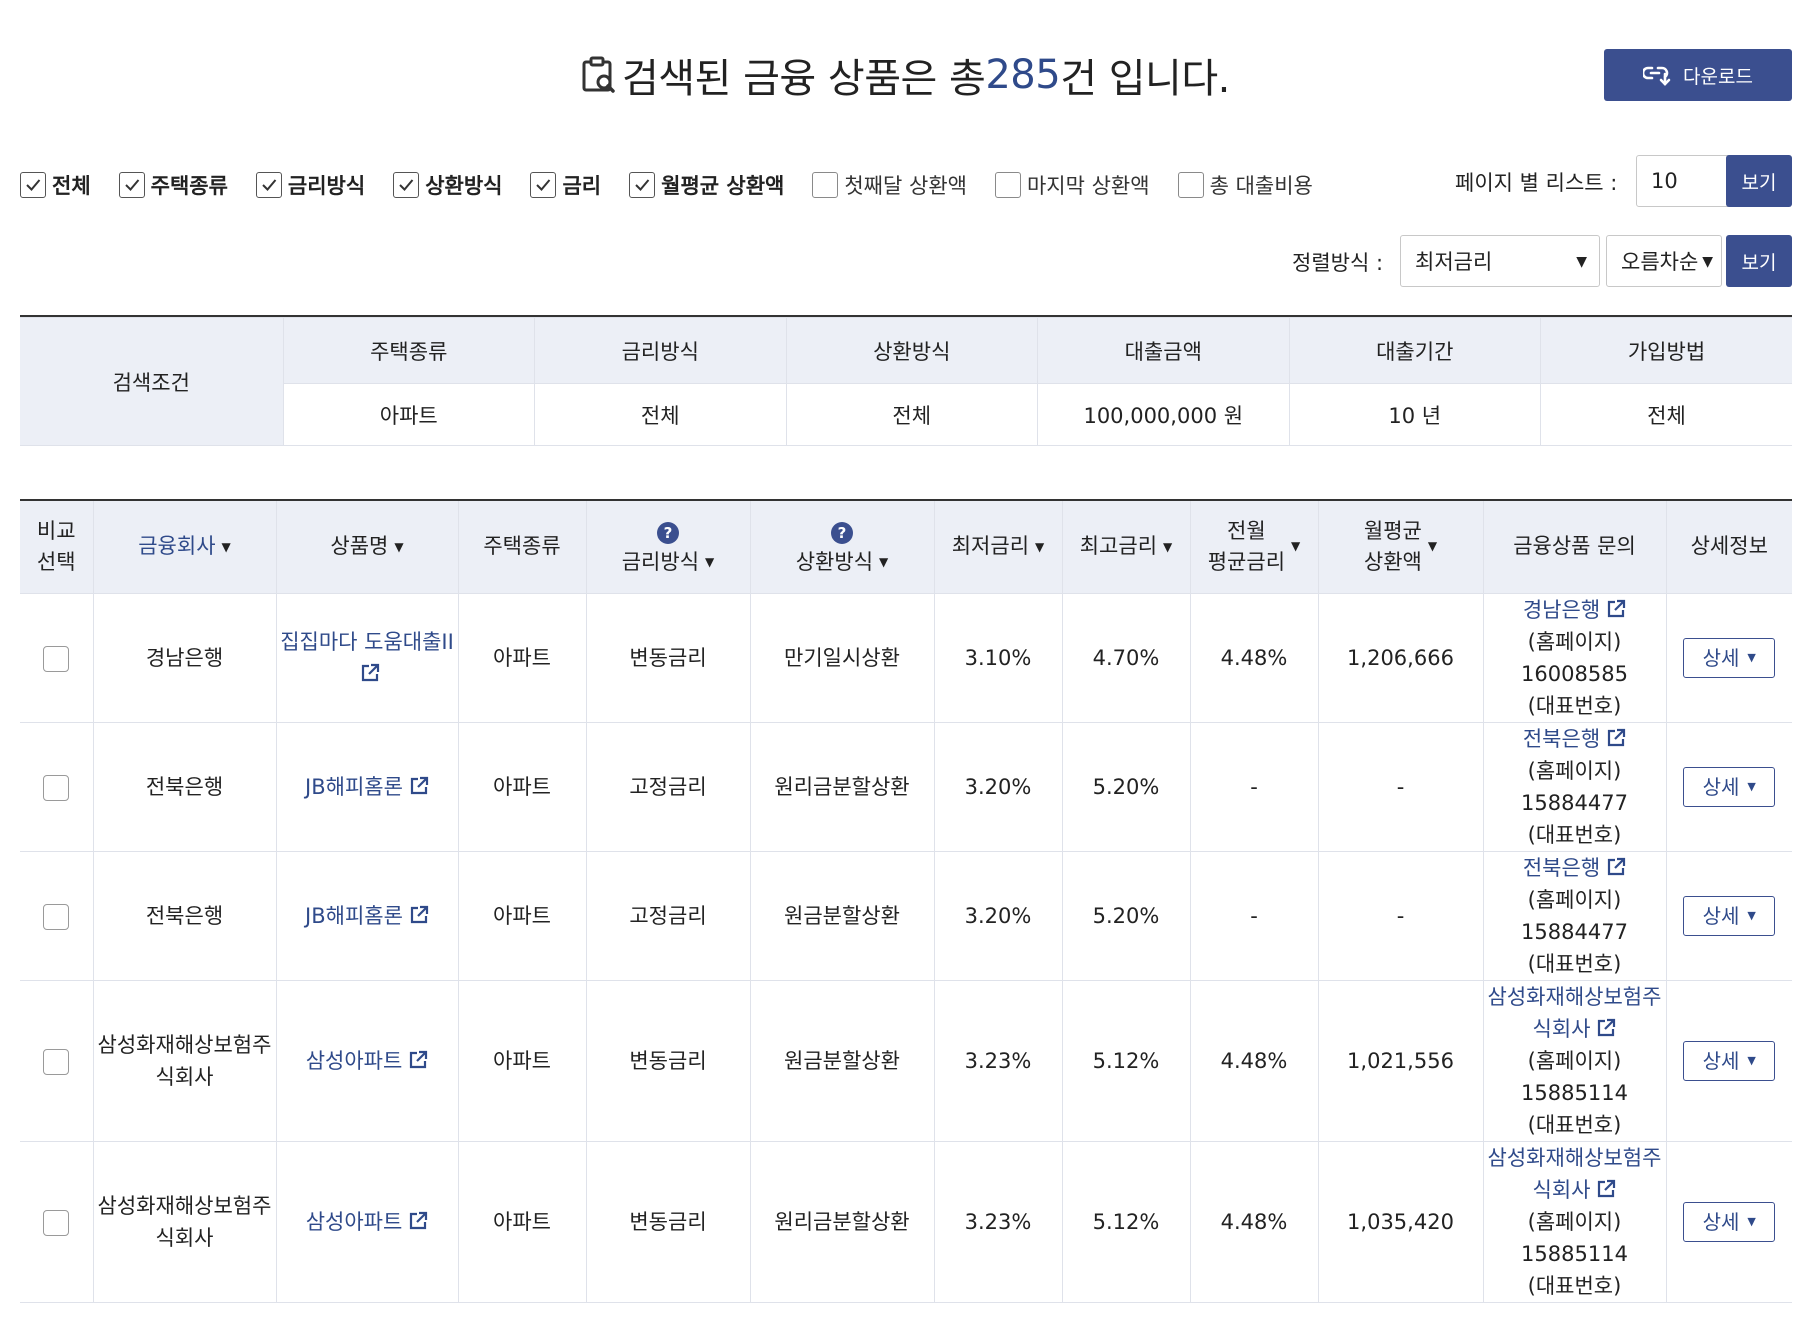 This screenshot has height=1330, width=1802. What do you see at coordinates (1759, 261) in the screenshot?
I see `sort-view-button: 보기` at bounding box center [1759, 261].